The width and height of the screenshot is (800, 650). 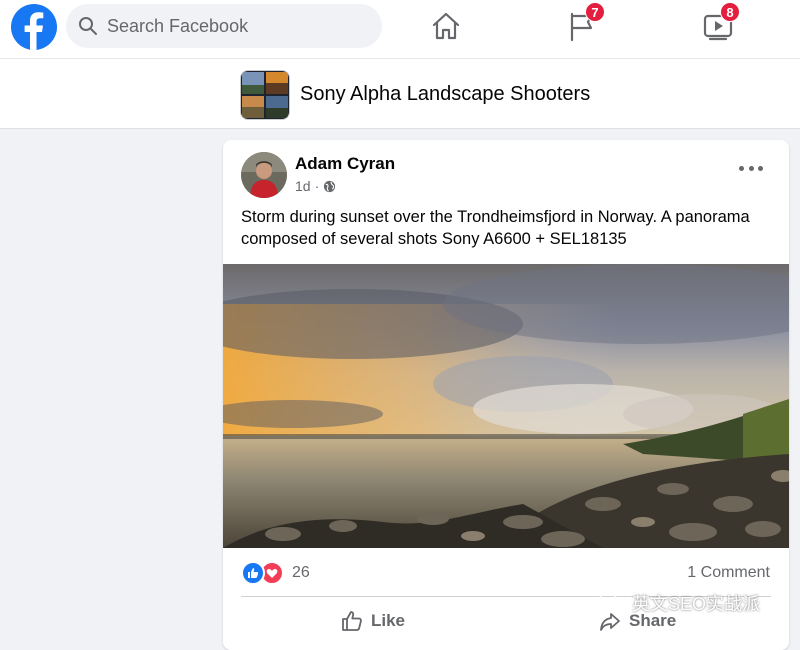 I want to click on watermark-text: 英文SEO实战派, so click(x=696, y=604).